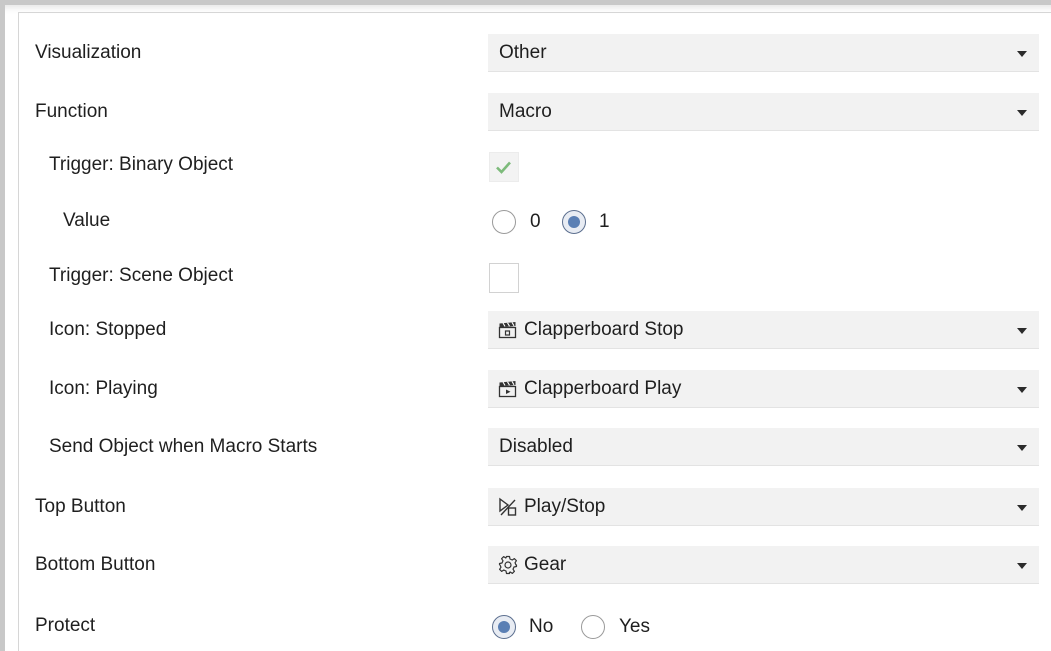 The image size is (1051, 651). Describe the element at coordinates (523, 52) in the screenshot. I see `visualization-value: Other` at that location.